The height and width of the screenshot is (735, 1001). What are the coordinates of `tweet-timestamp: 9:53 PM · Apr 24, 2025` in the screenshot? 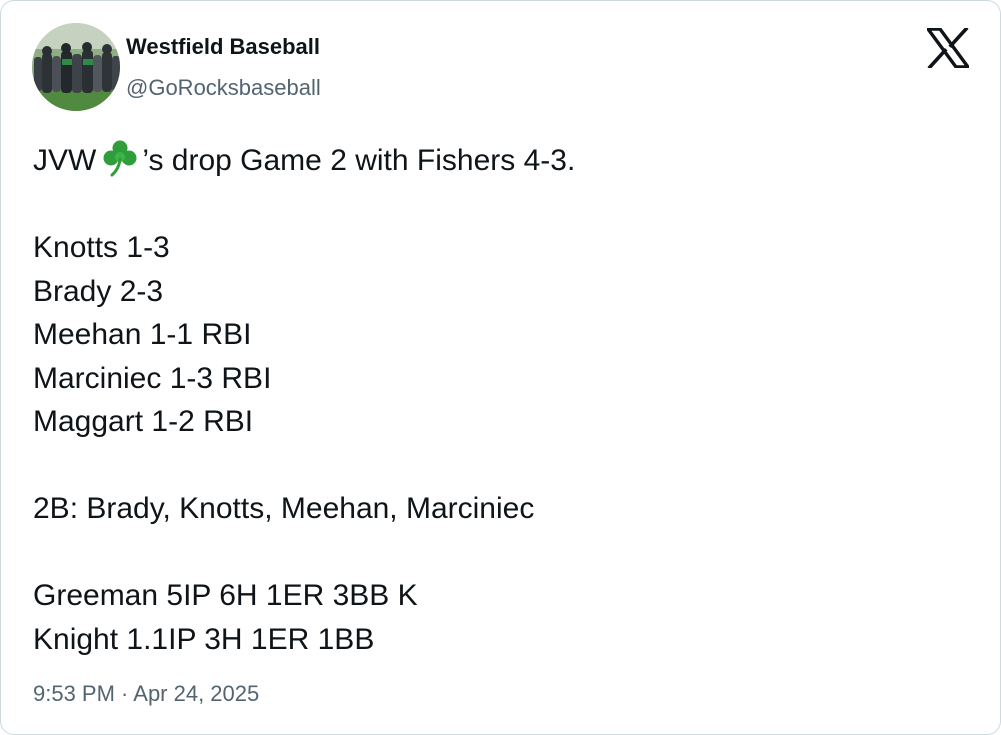 It's located at (146, 694).